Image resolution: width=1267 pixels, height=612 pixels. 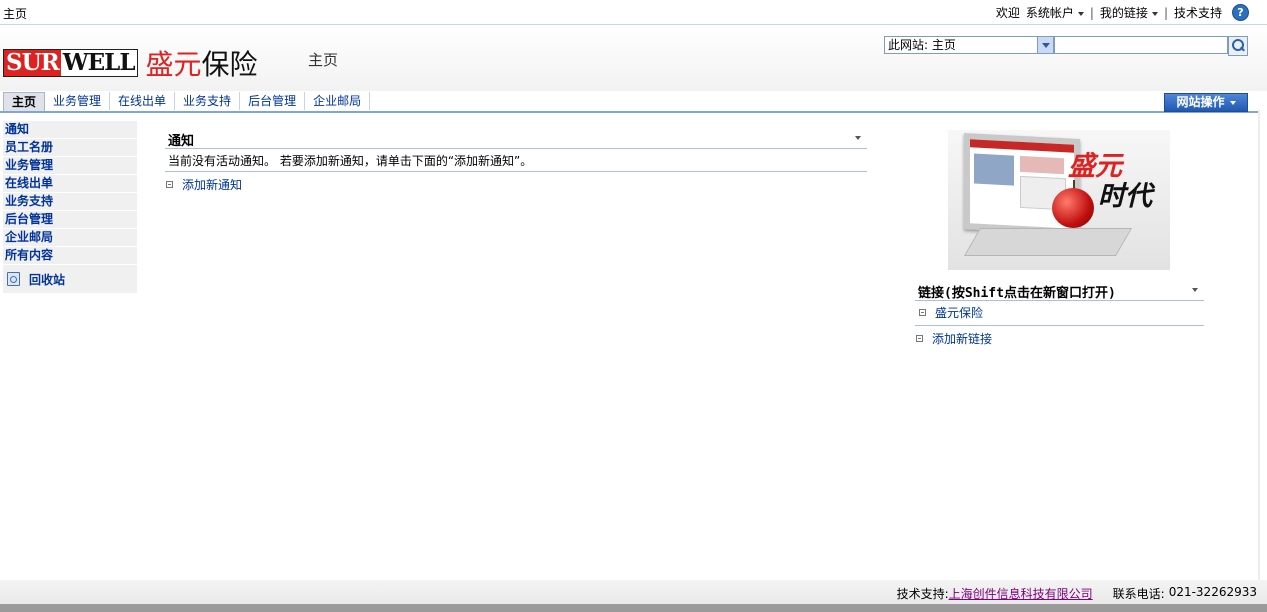 What do you see at coordinates (633, 592) in the screenshot?
I see `footer: 技术支持: 上海创件信息科技有限公司 联系电话: 021-32262933` at bounding box center [633, 592].